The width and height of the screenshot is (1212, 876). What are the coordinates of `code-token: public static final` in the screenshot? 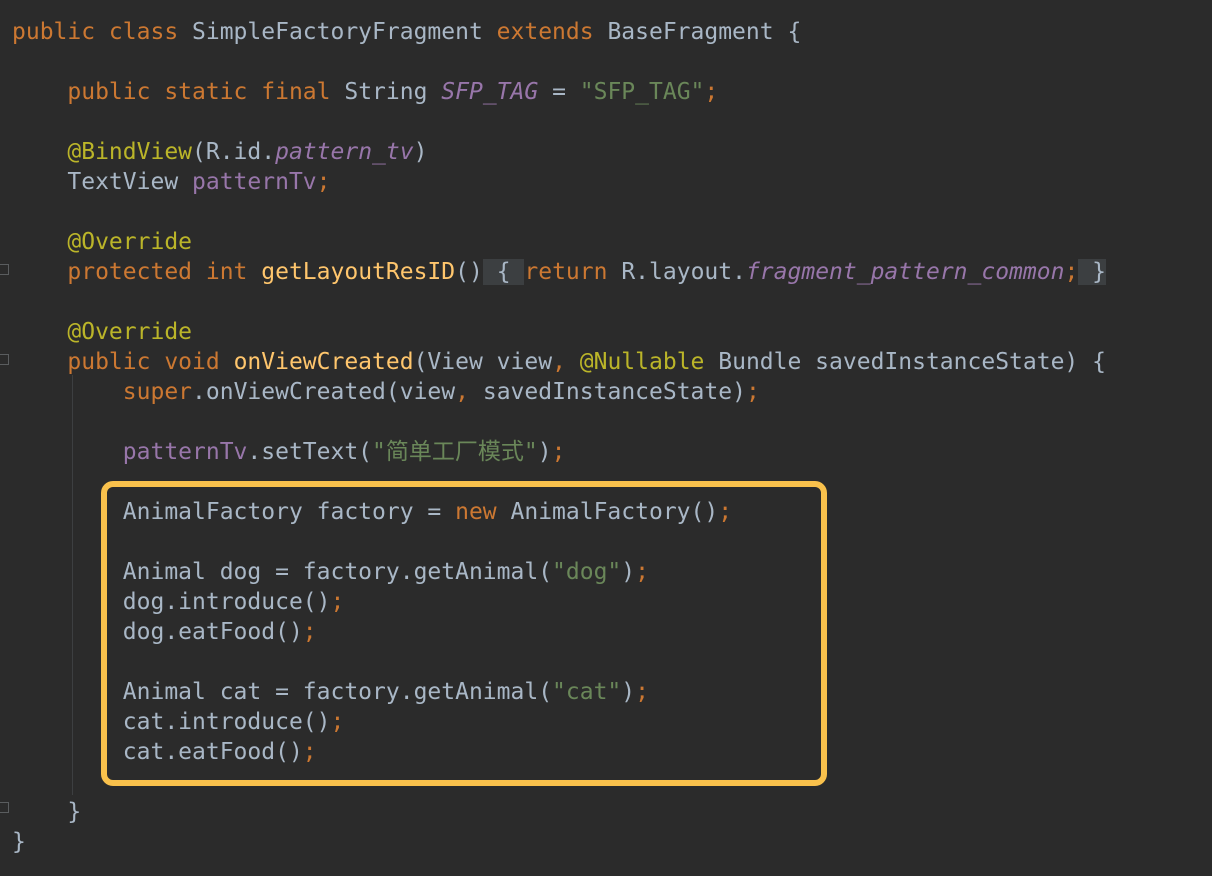 It's located at (206, 92).